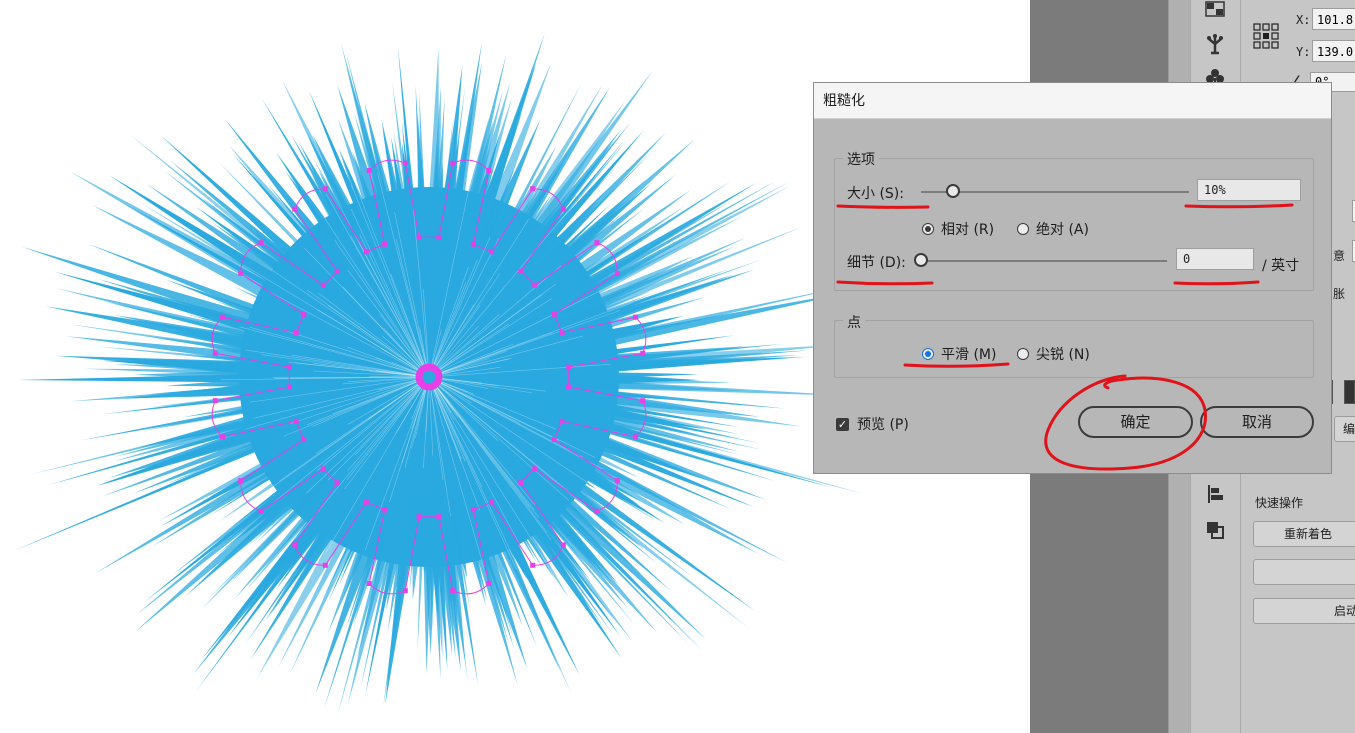 Image resolution: width=1355 pixels, height=733 pixels. I want to click on ok-button: 确定, so click(1135, 422).